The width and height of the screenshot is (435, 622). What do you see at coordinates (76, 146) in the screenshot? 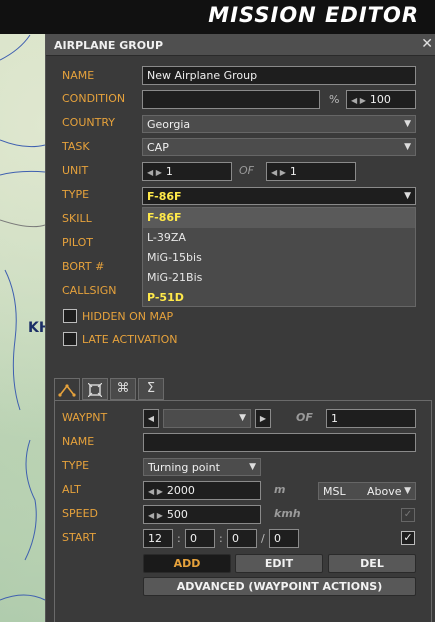
I see `task-label: TASK` at bounding box center [76, 146].